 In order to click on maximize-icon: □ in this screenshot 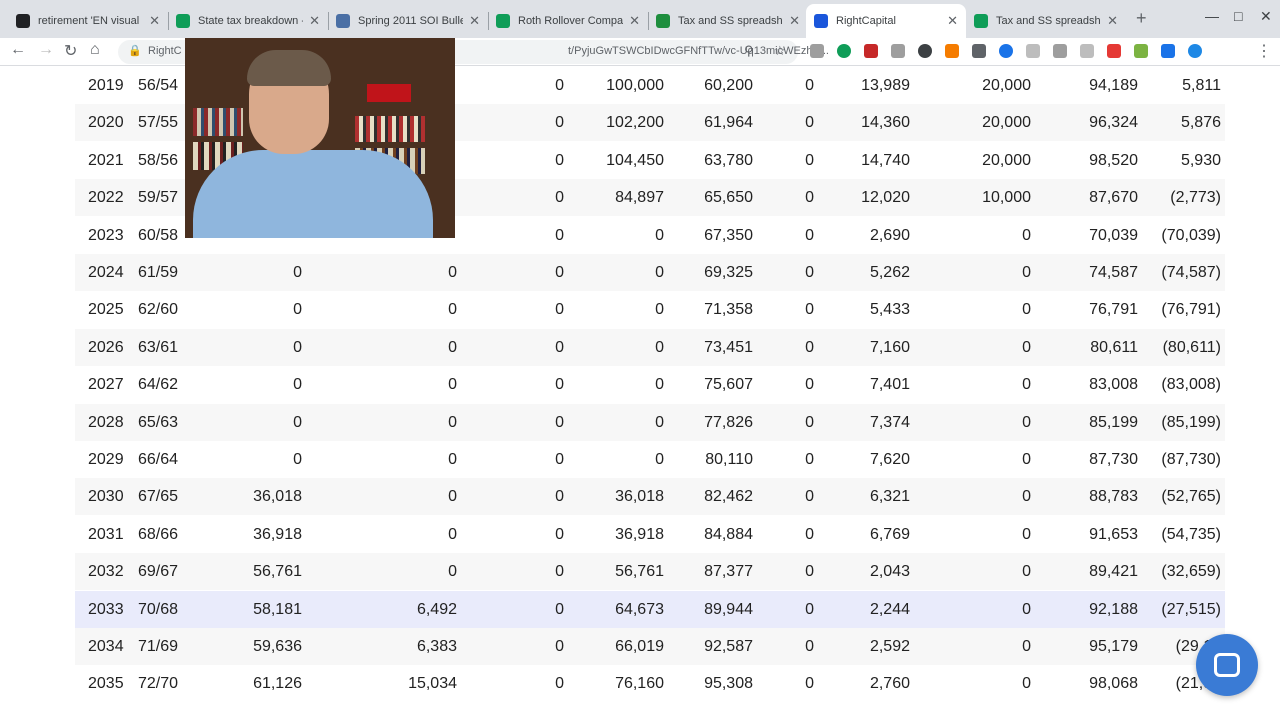, I will do `click(1238, 16)`.